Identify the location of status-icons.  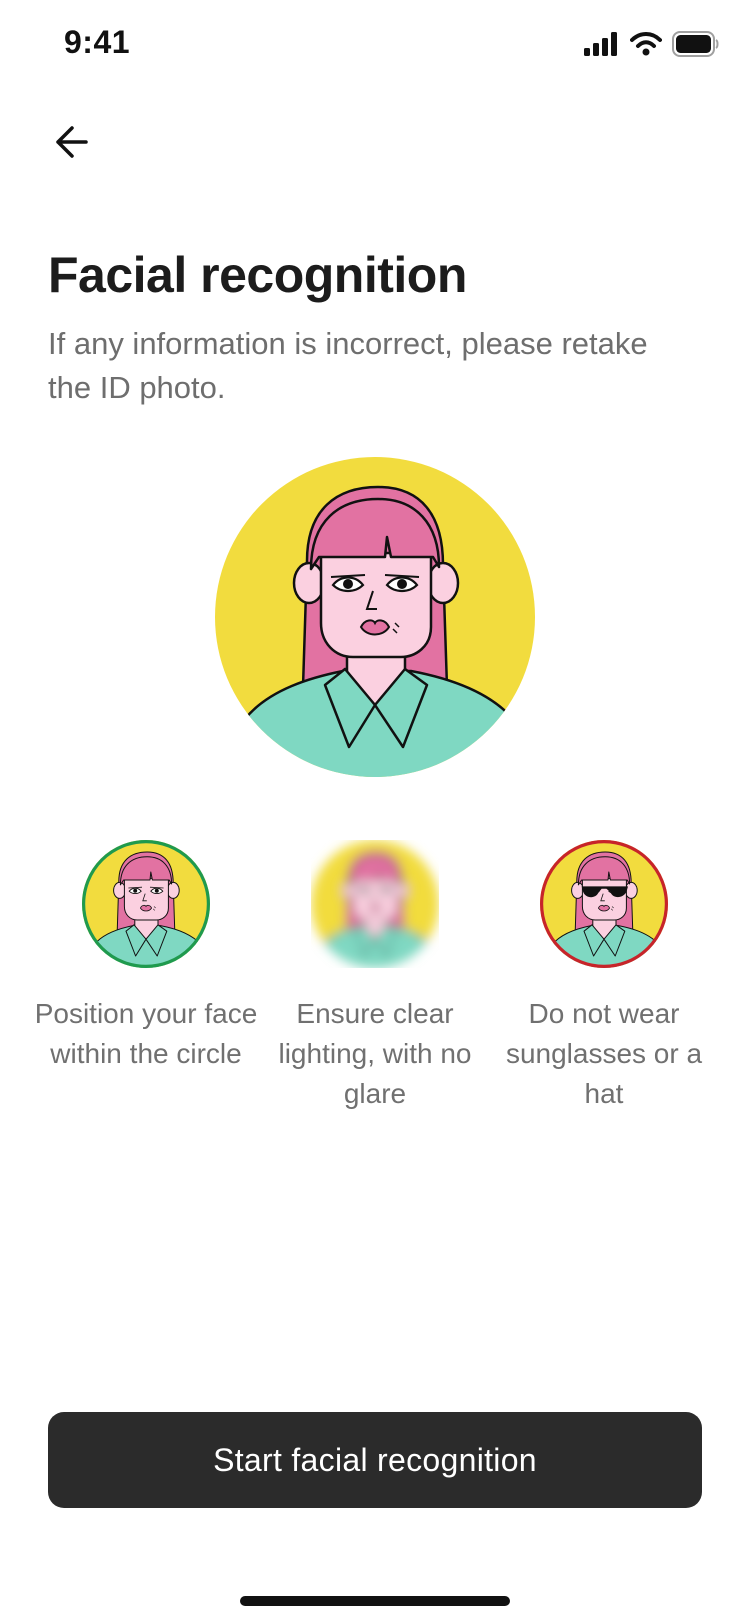
(652, 46).